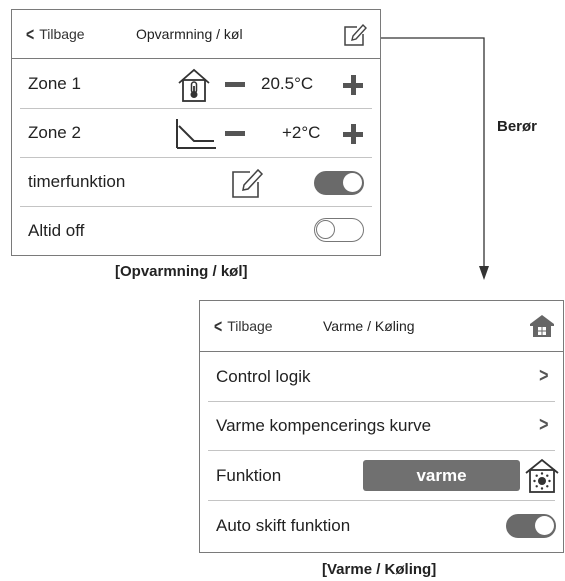 The image size is (565, 581). I want to click on zone2-row: Zone 2 +2°C, so click(196, 133).